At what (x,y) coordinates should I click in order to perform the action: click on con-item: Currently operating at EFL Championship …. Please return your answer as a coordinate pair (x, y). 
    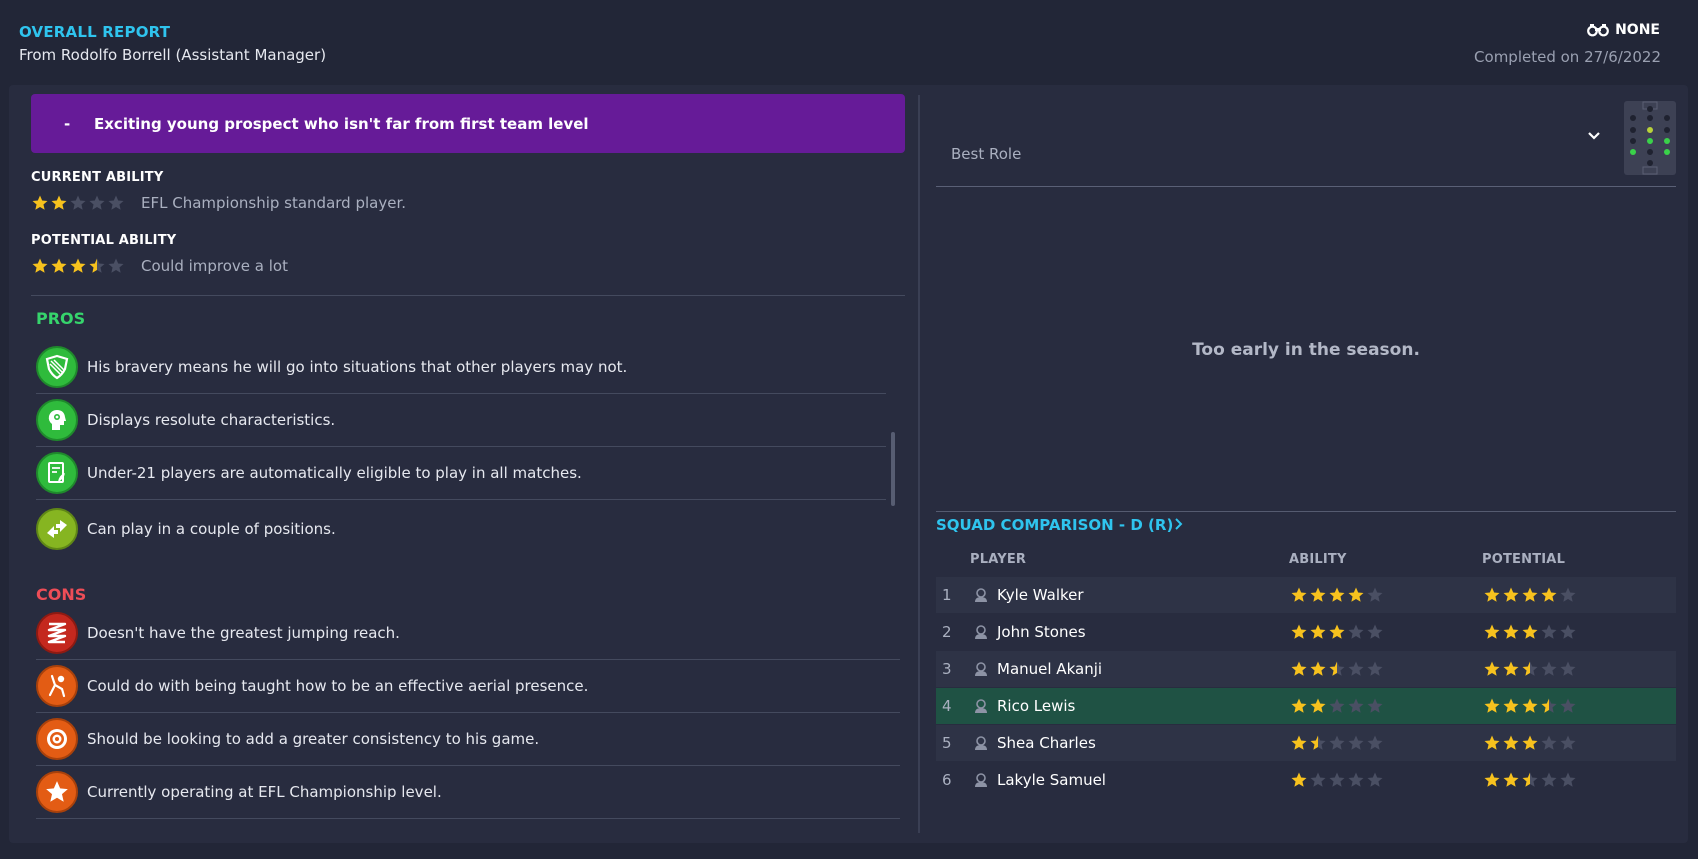
    Looking at the image, I should click on (468, 792).